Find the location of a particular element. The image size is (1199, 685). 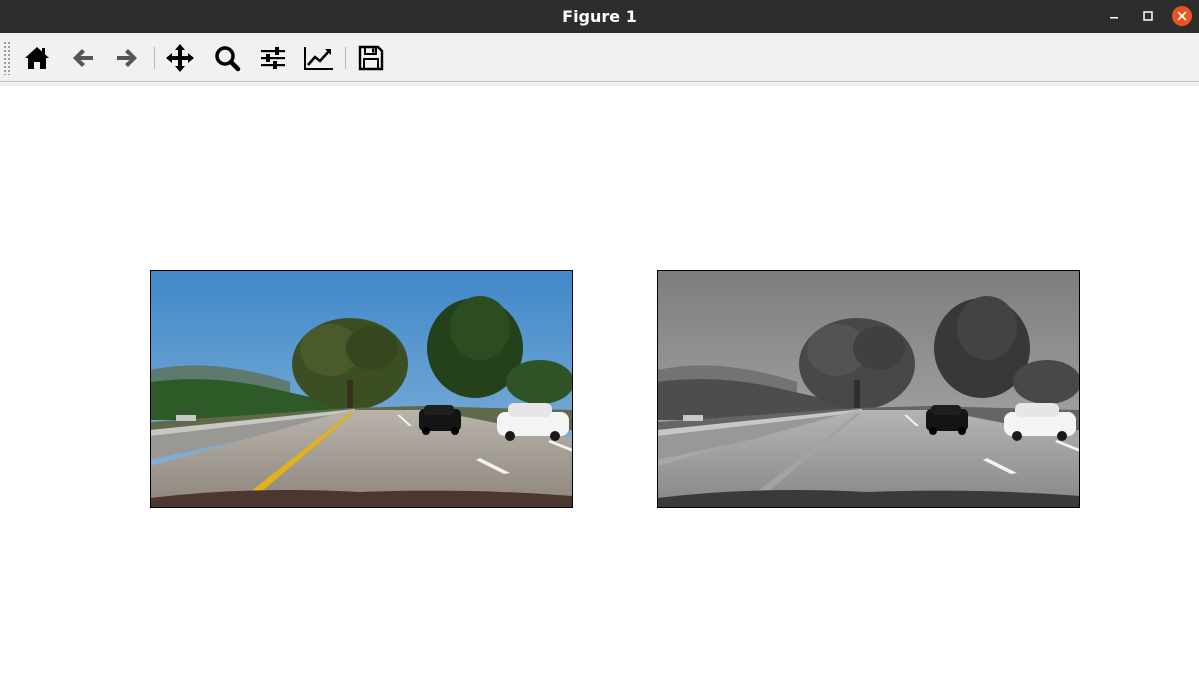

minimize-icon is located at coordinates (1114, 18).